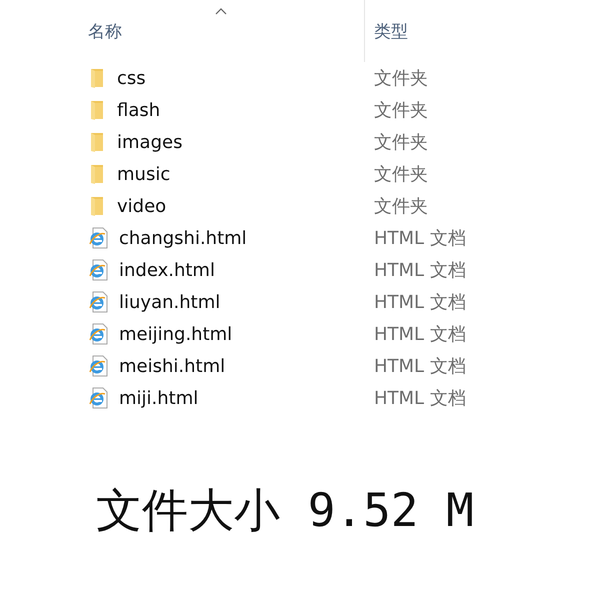 The width and height of the screenshot is (600, 600). I want to click on file-name: liuyan.html, so click(231, 302).